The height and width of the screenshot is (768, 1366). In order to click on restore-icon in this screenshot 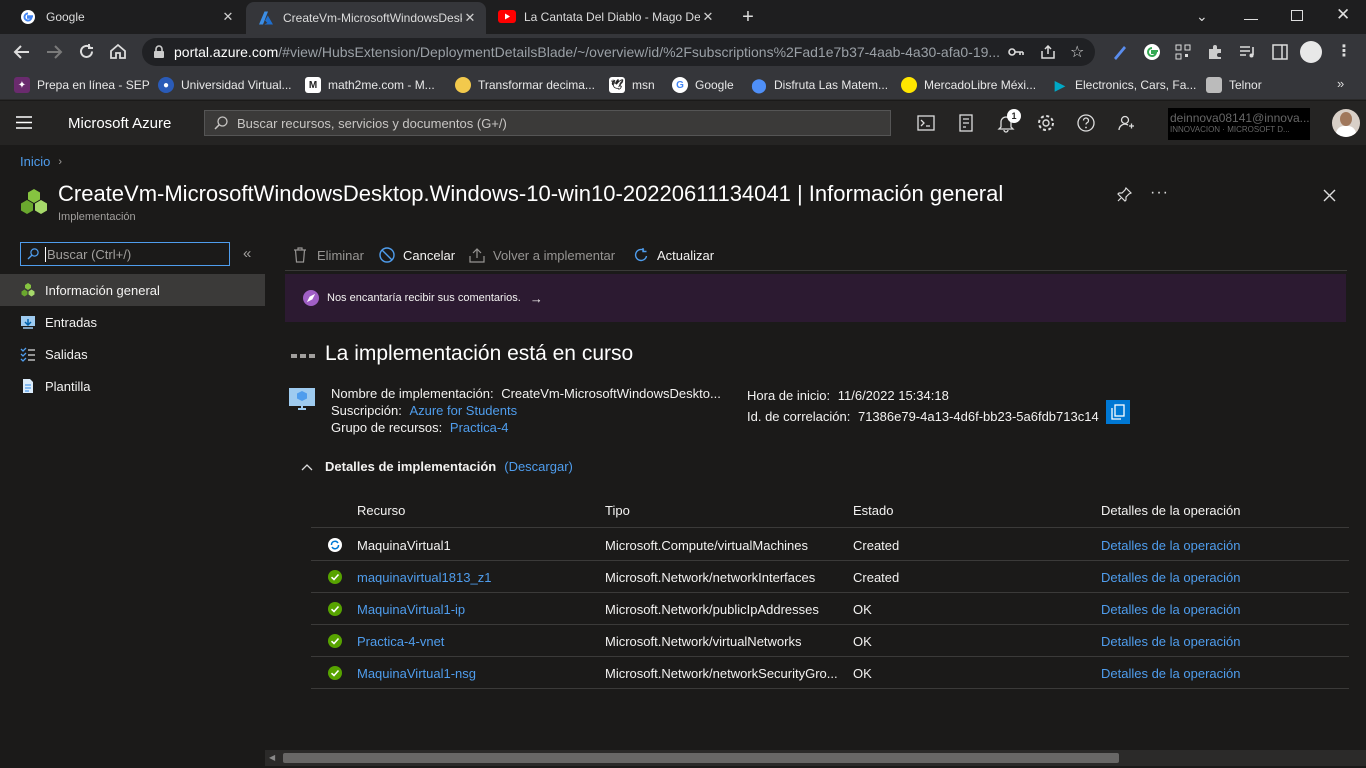, I will do `click(1297, 15)`.